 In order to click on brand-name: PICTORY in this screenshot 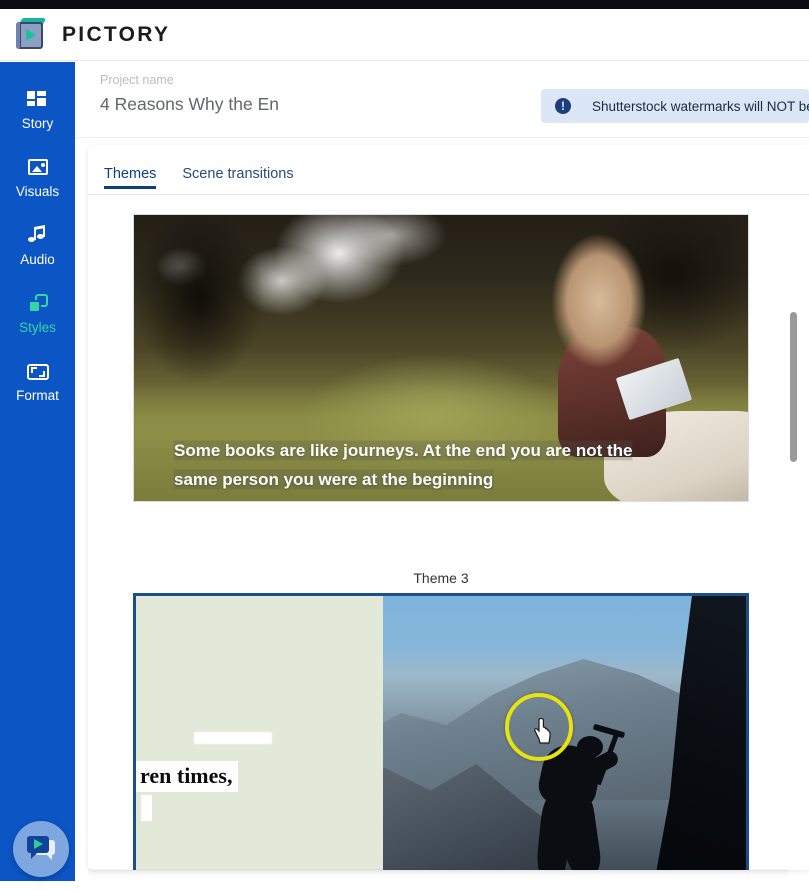, I will do `click(116, 34)`.